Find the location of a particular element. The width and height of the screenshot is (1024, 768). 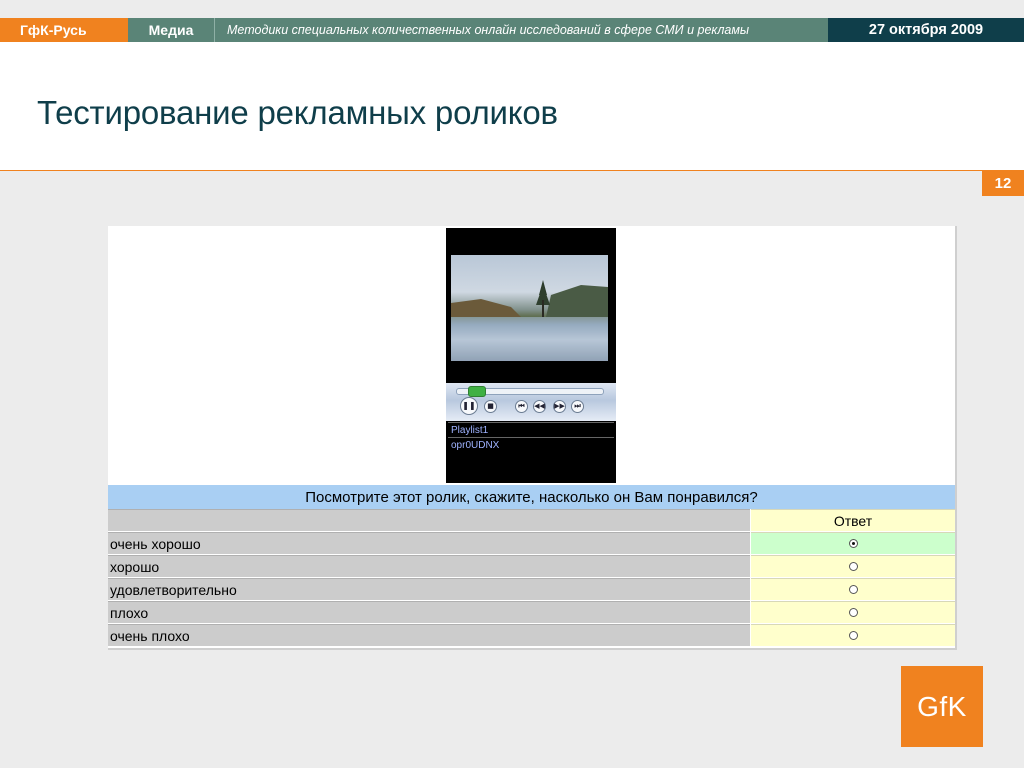

answer-header: Ответ is located at coordinates (853, 520).